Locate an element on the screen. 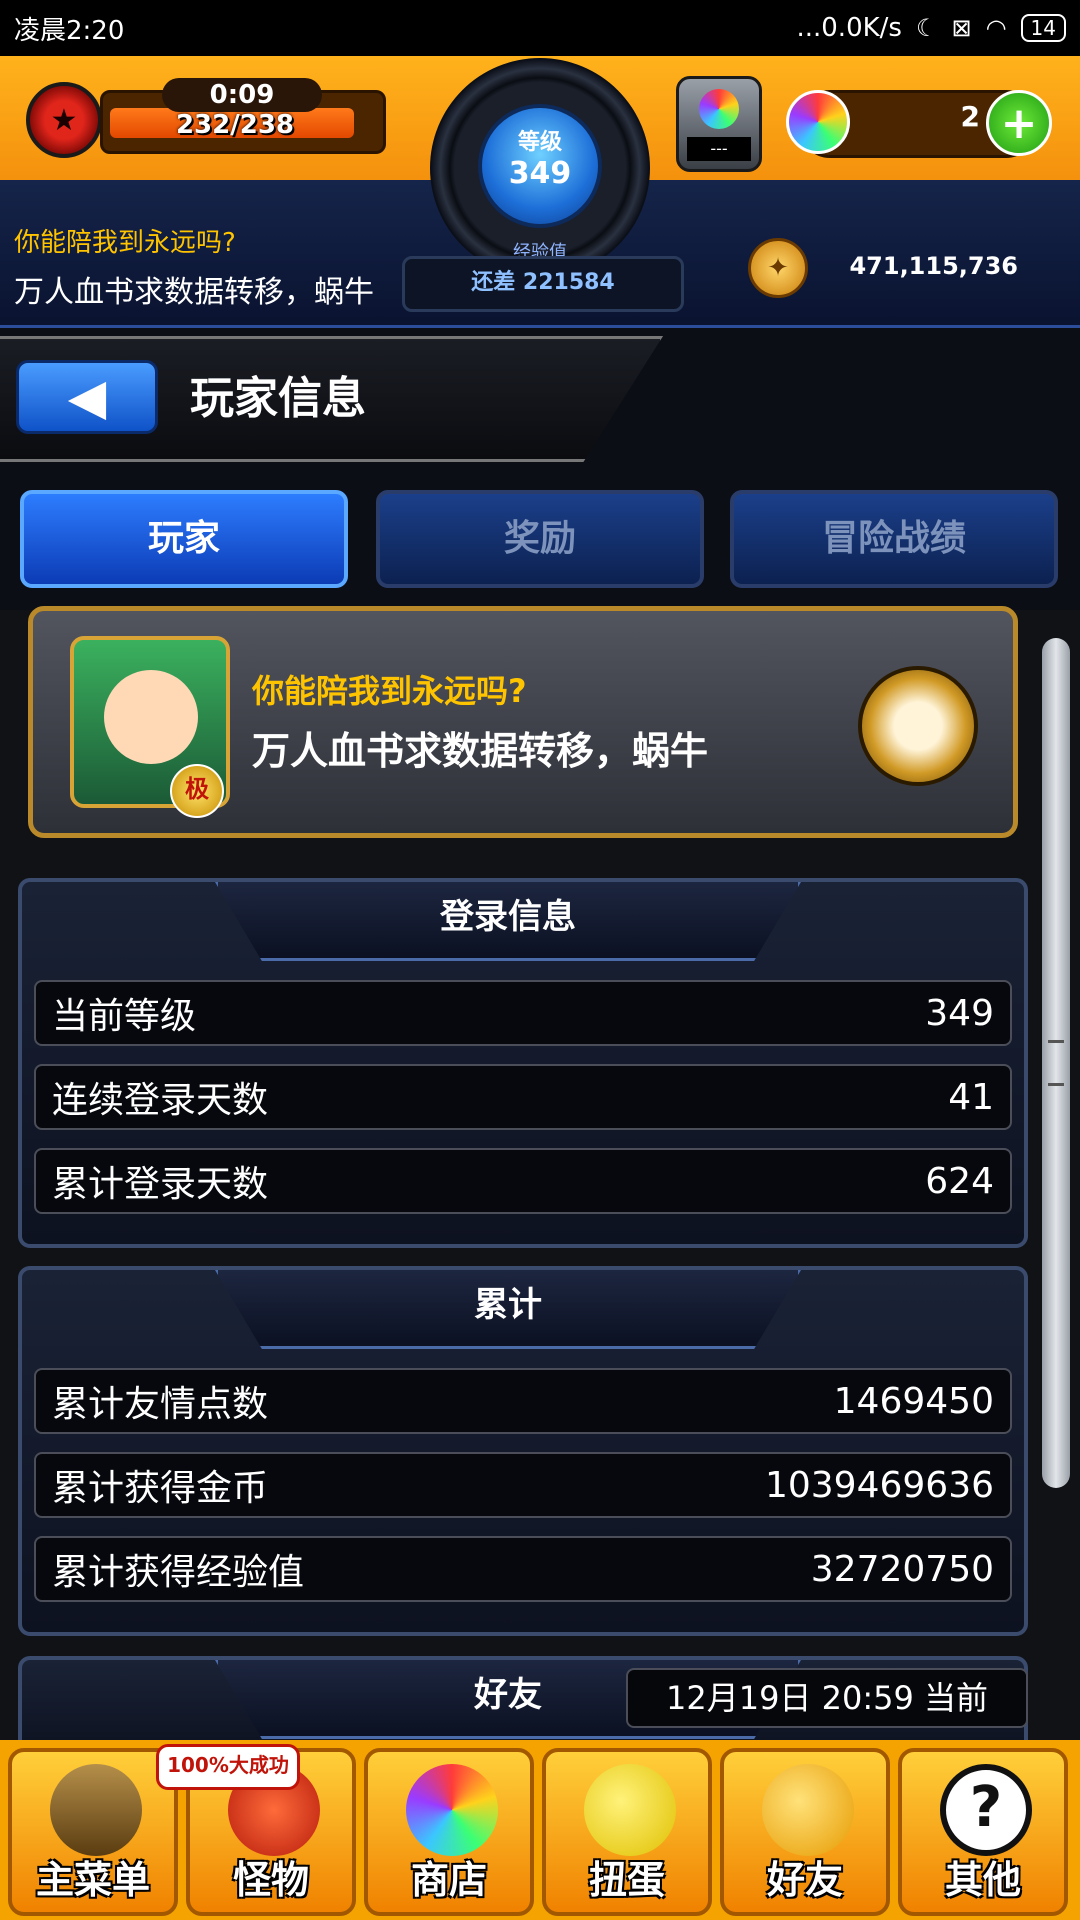  gacha-machine-icon: --- is located at coordinates (719, 124).